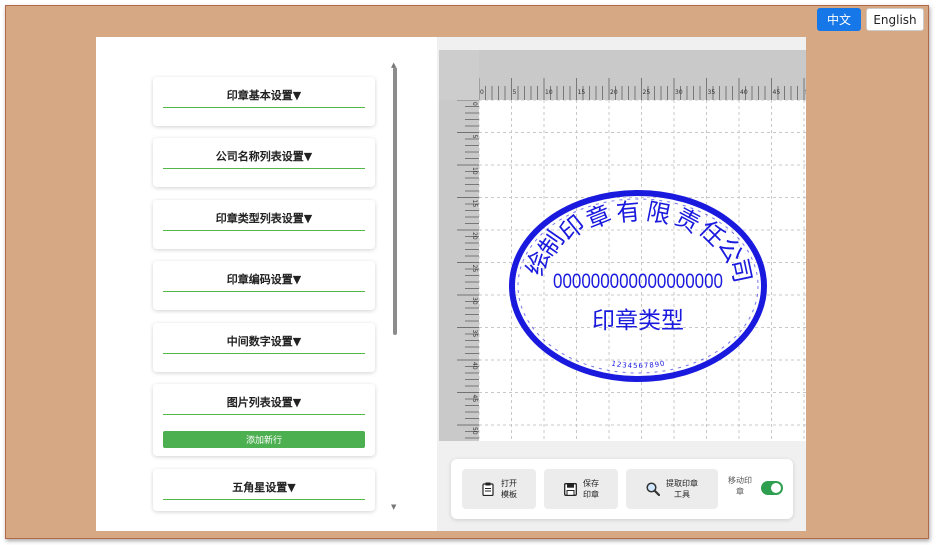  I want to click on add-new-row-button: 添加新行, so click(264, 439).